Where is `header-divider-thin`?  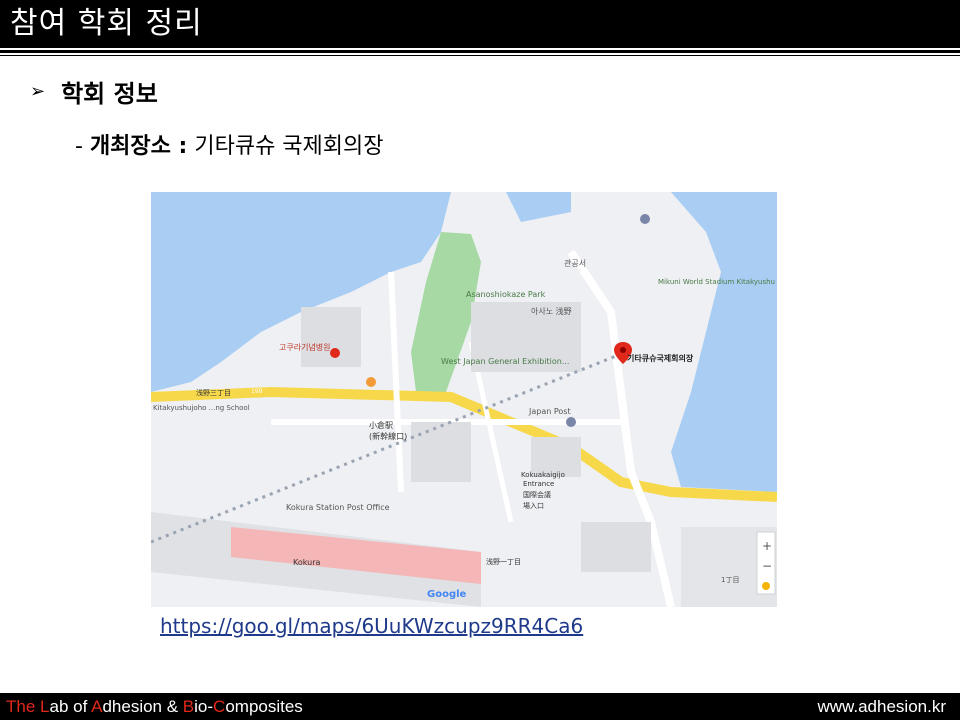
header-divider-thin is located at coordinates (480, 55).